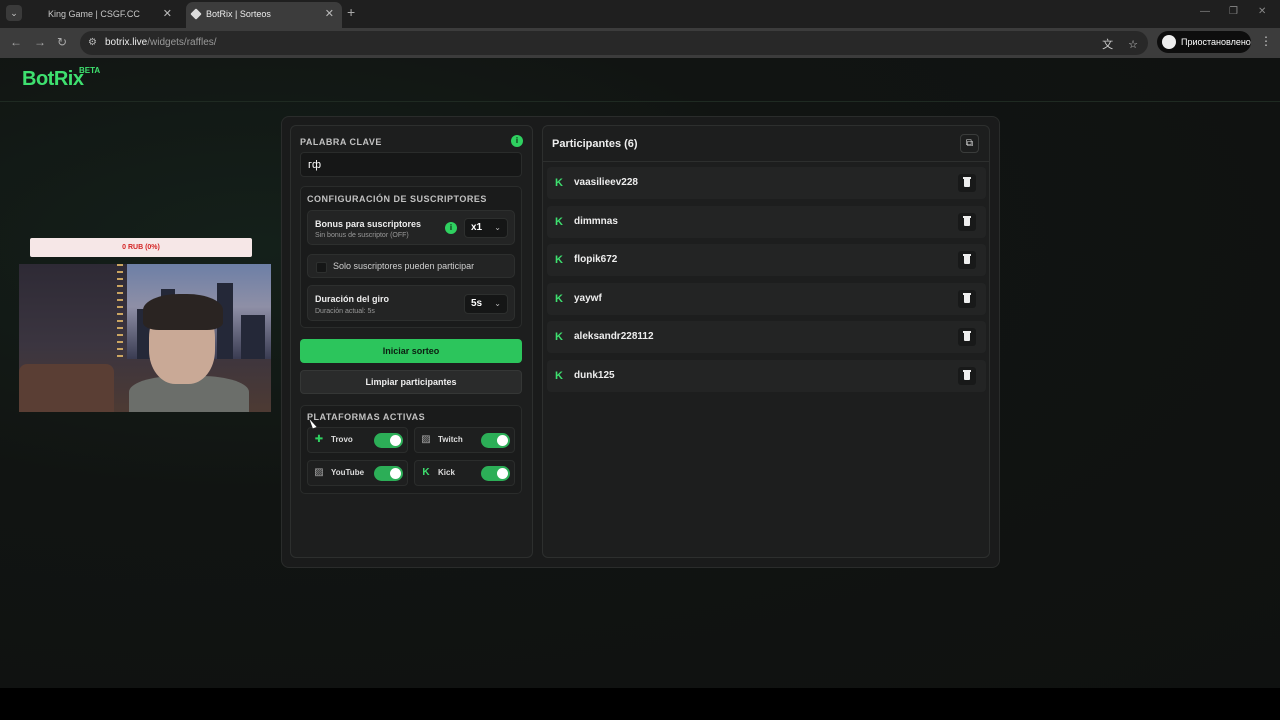 This screenshot has height=720, width=1280. Describe the element at coordinates (53, 79) in the screenshot. I see `botrix-logo: BotRix` at that location.